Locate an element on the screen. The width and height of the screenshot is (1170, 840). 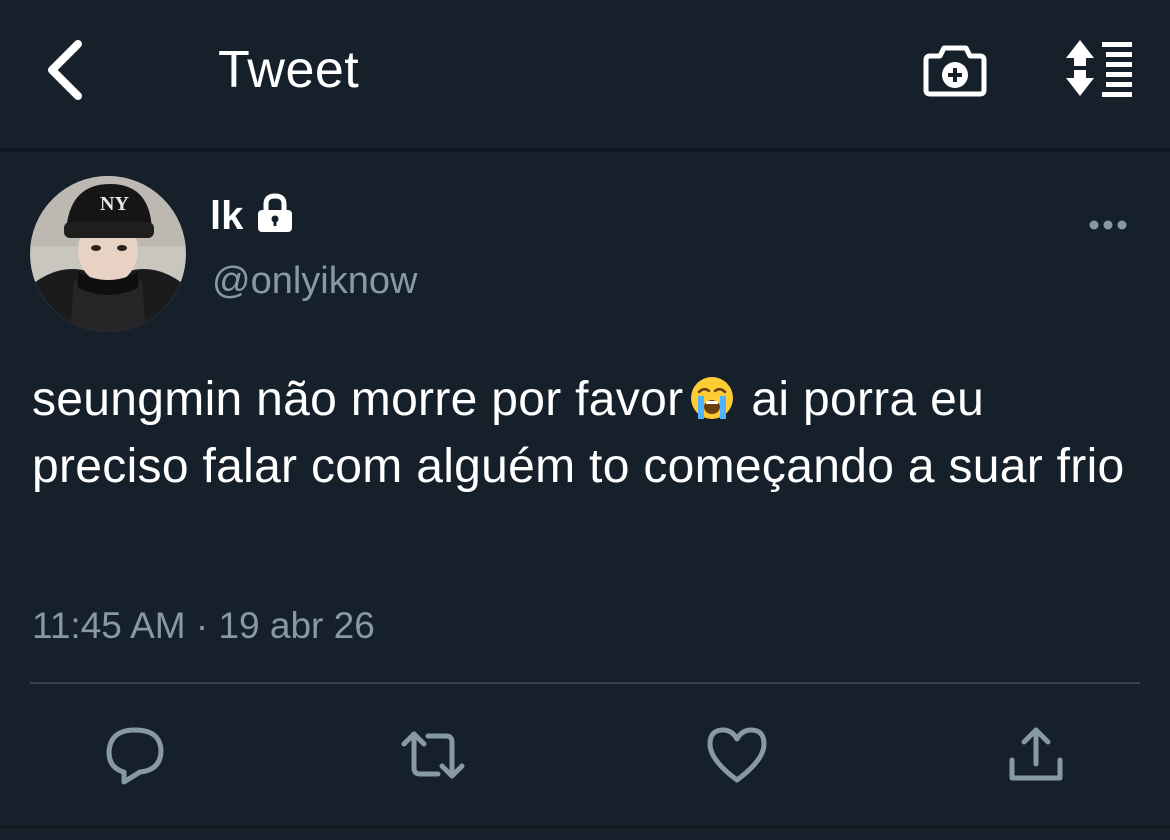
loudly-crying-face-emoji is located at coordinates (712, 398).